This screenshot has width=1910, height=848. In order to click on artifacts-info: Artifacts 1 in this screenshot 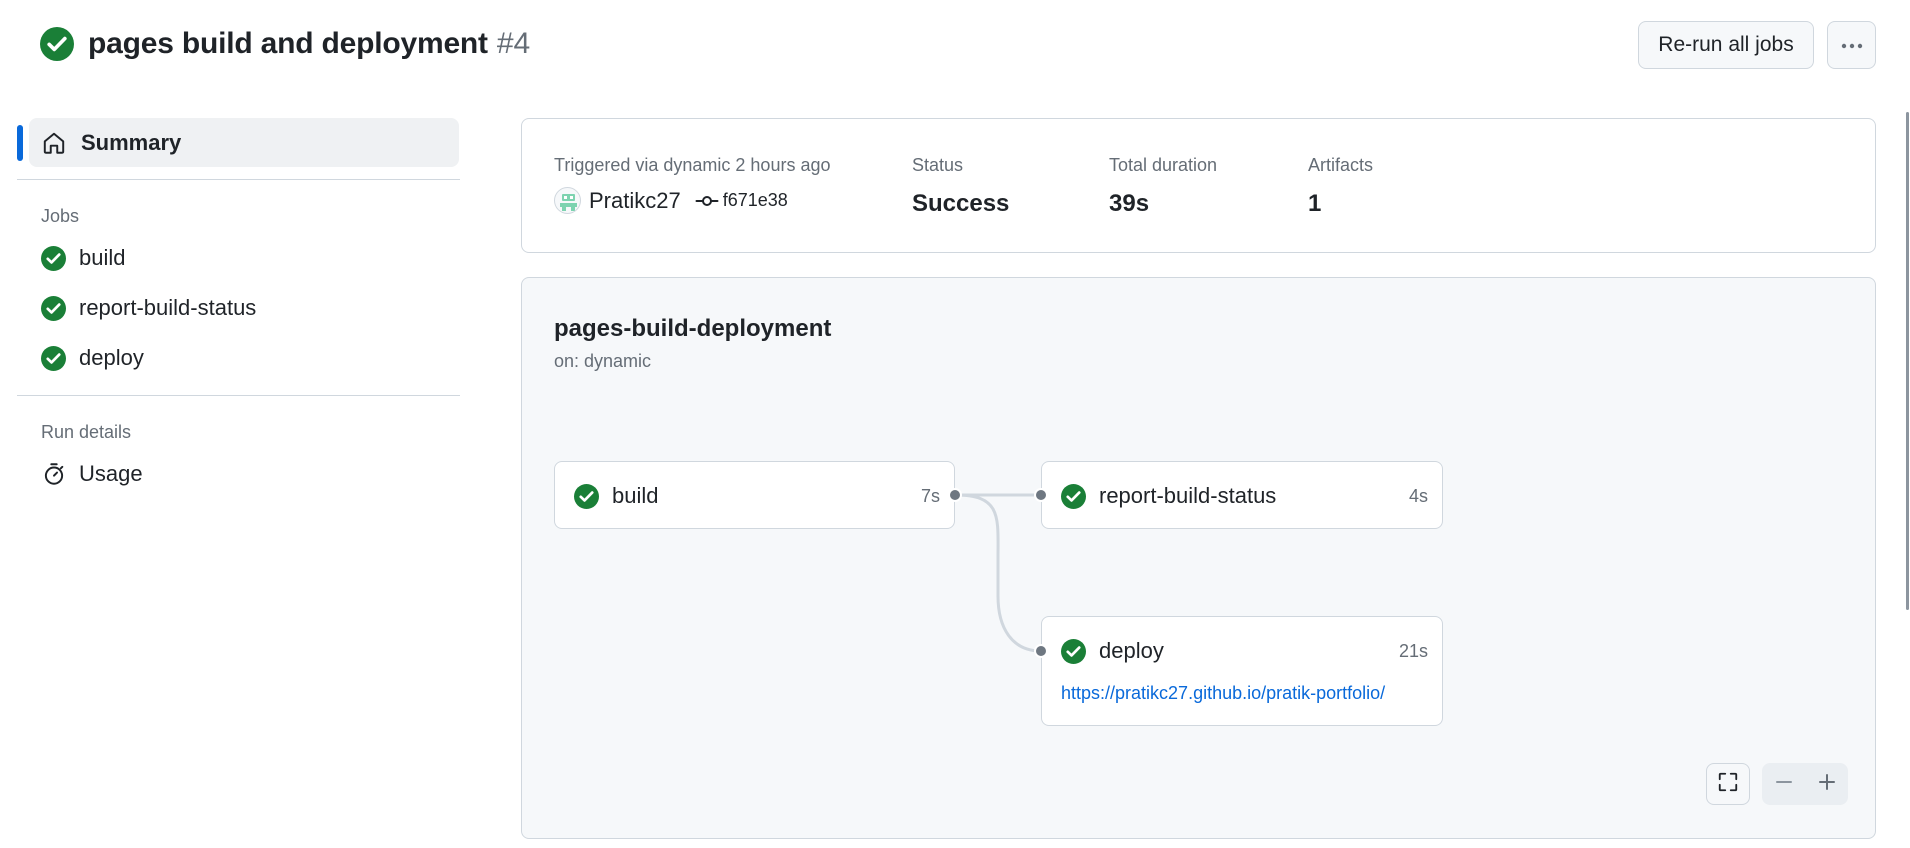, I will do `click(1340, 186)`.